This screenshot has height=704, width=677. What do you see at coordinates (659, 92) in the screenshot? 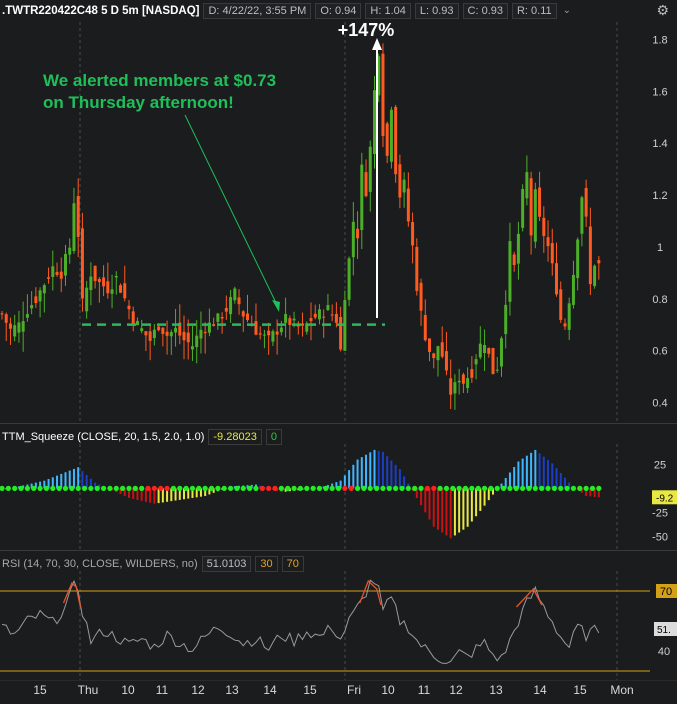
I see `price-tick-label: 1.6` at bounding box center [659, 92].